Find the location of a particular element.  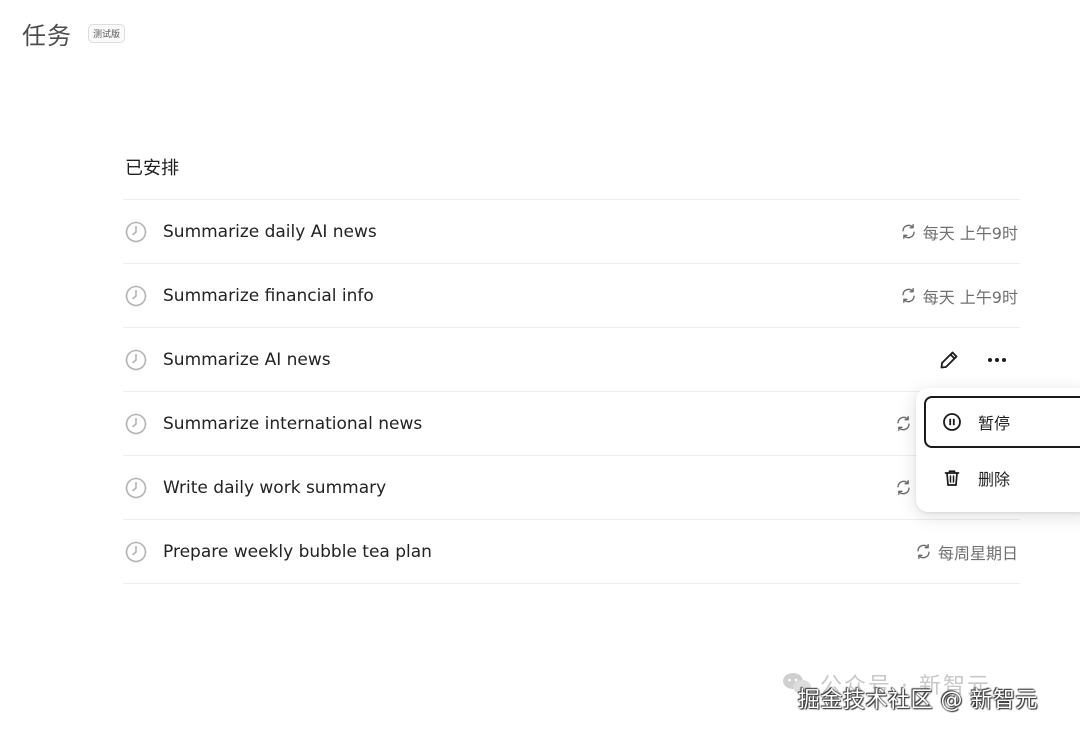

page-header: 任务 测试版 is located at coordinates (74, 33).